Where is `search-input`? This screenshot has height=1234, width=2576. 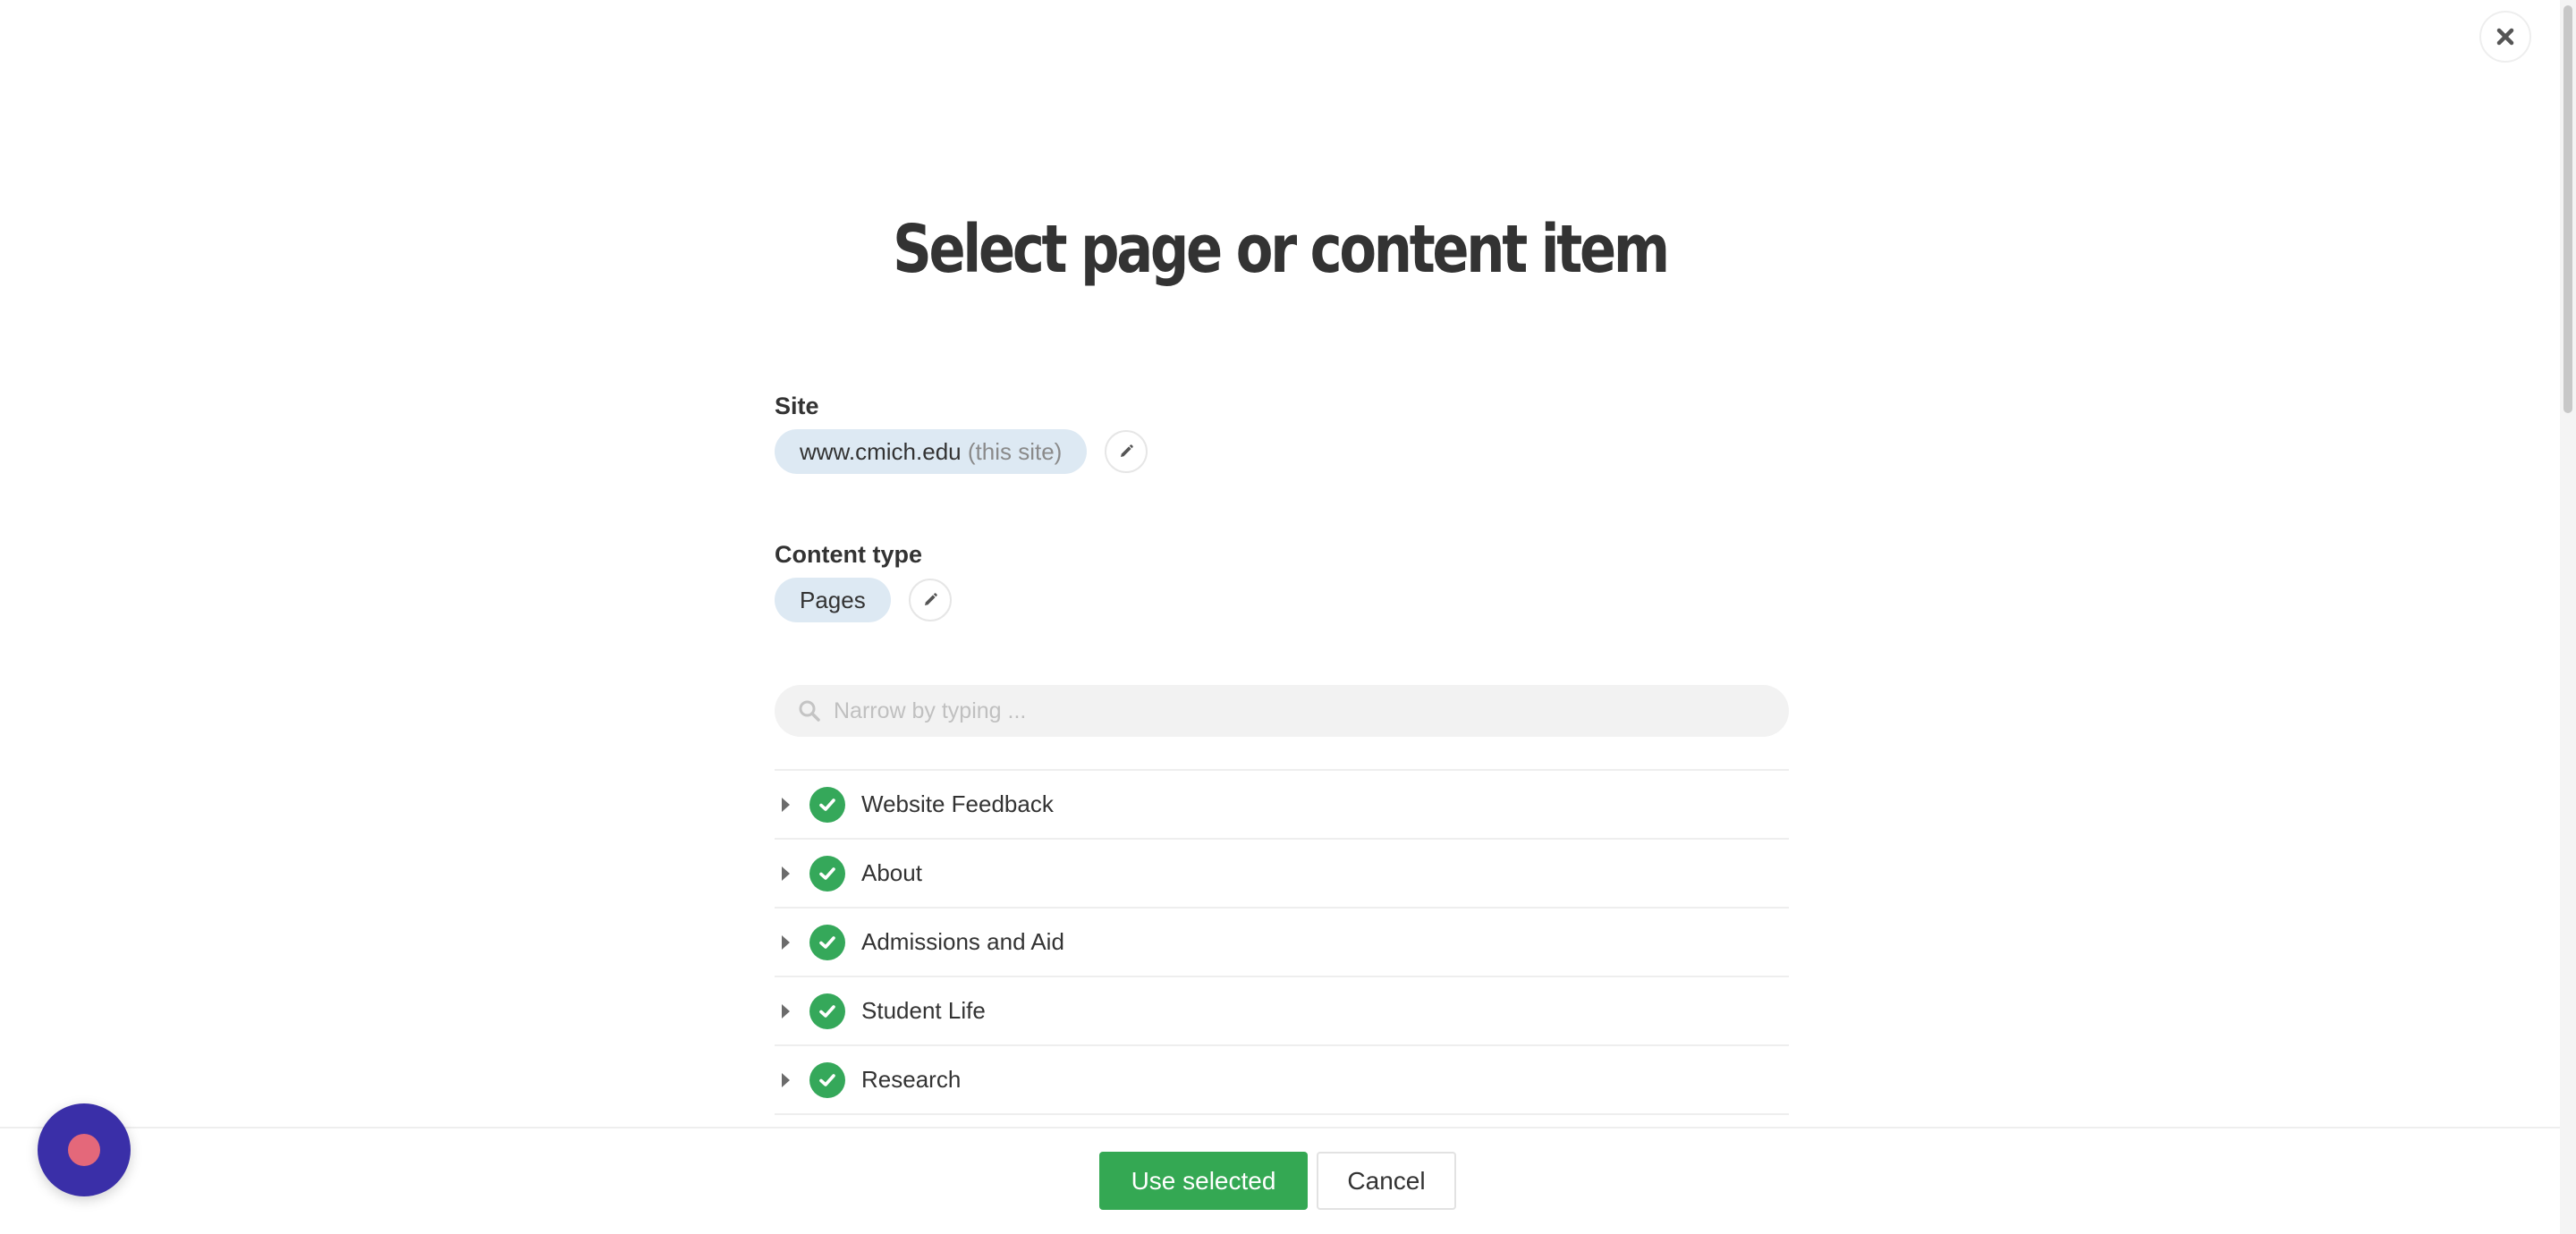 search-input is located at coordinates (1299, 711).